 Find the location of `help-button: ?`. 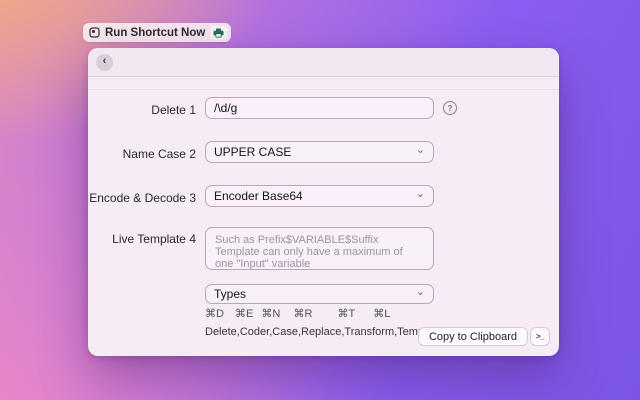

help-button: ? is located at coordinates (450, 108).